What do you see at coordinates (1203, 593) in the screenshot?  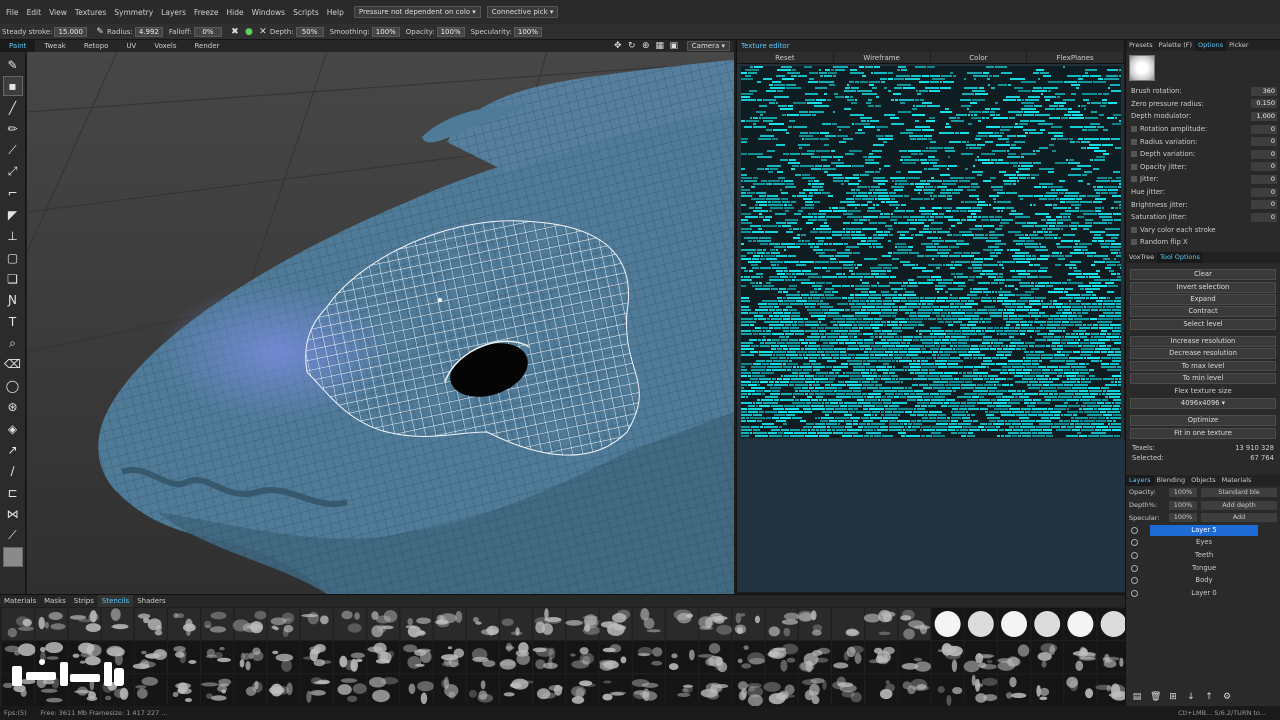 I see `layer-item: Layer 0` at bounding box center [1203, 593].